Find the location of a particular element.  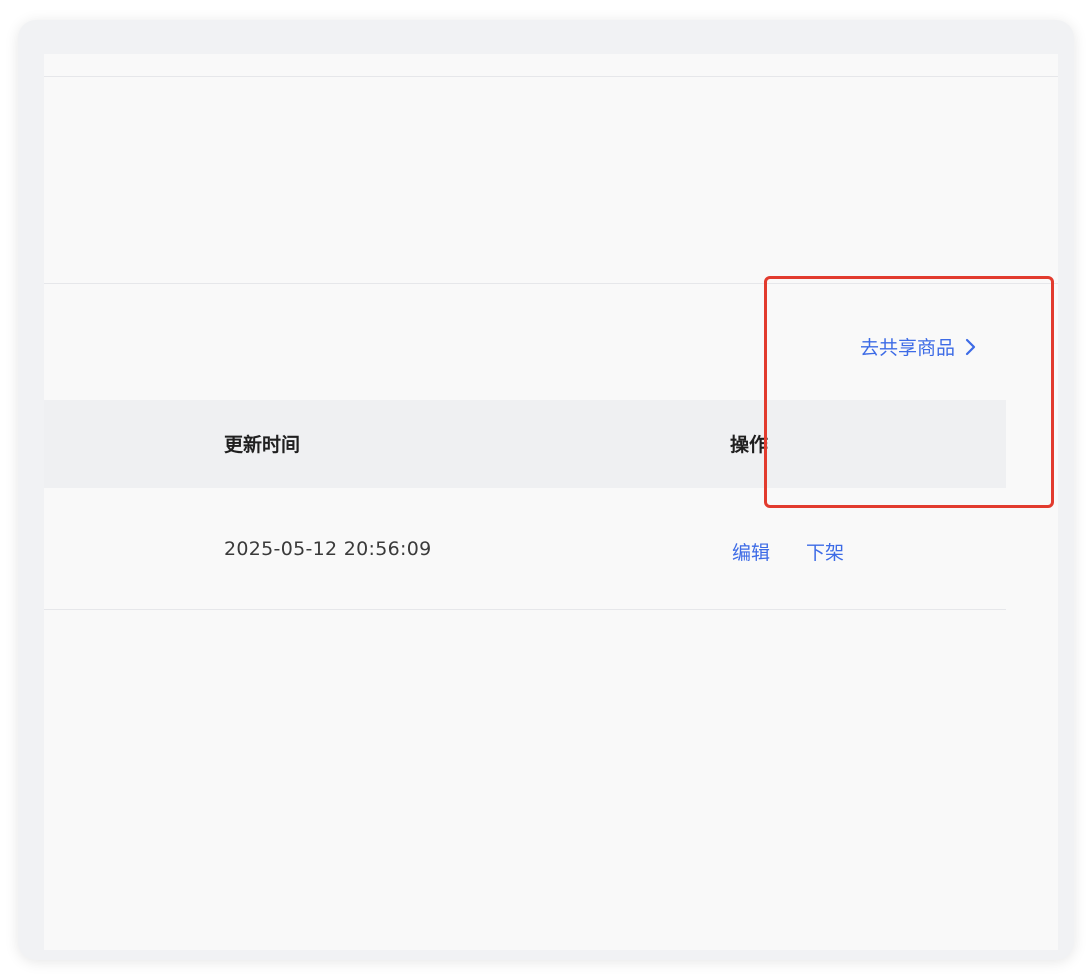

column-header-updated-time: 更新时间 is located at coordinates (262, 445).